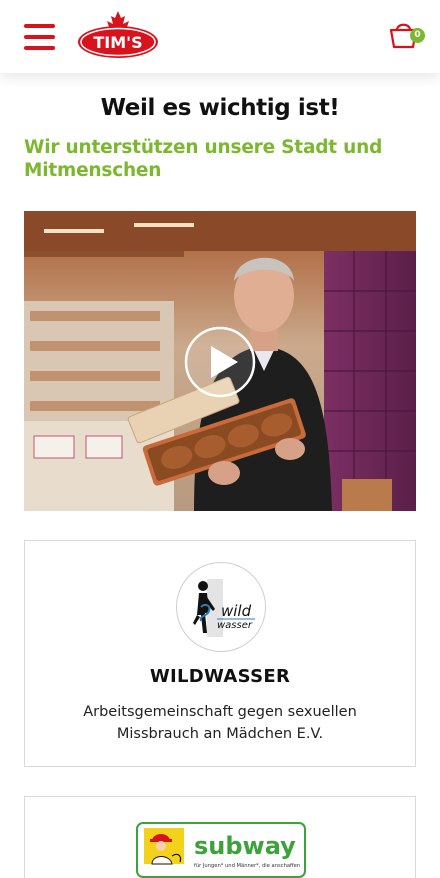 This screenshot has height=878, width=440. What do you see at coordinates (417, 35) in the screenshot?
I see `cart-count-badge: 0` at bounding box center [417, 35].